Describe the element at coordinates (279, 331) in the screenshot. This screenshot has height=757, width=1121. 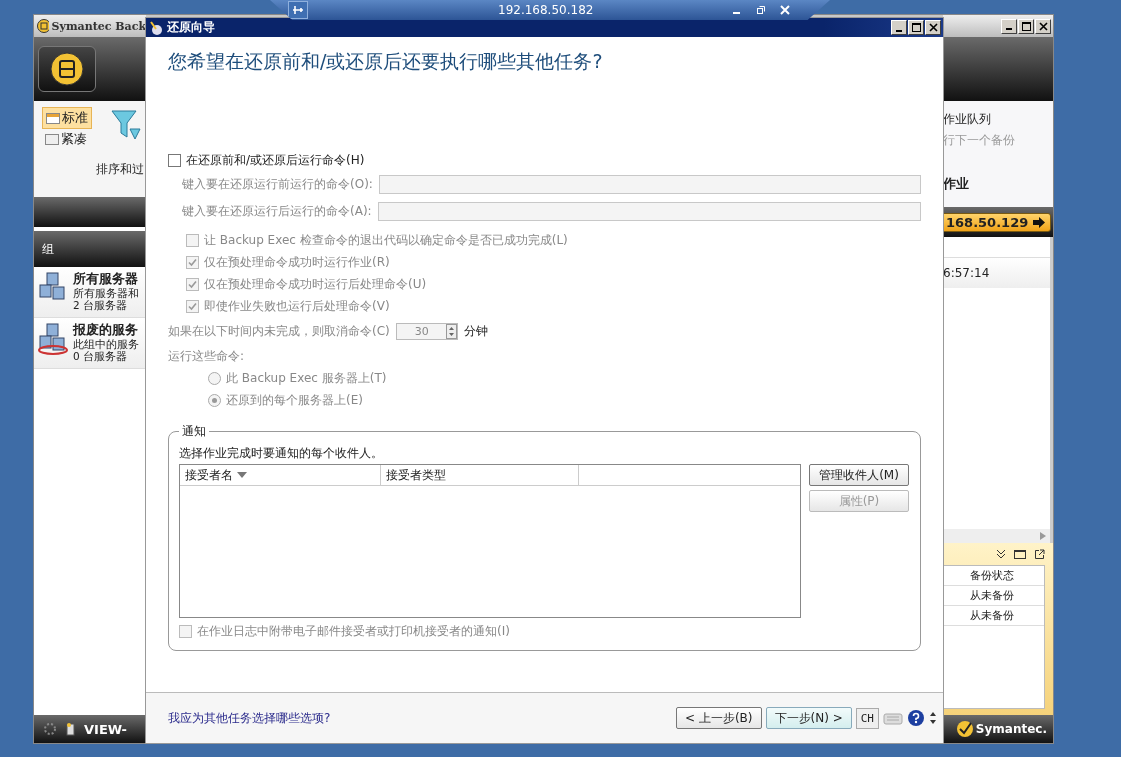
I see `timeout-label: 如果在以下时间内未完成，则取消命令(C)` at that location.